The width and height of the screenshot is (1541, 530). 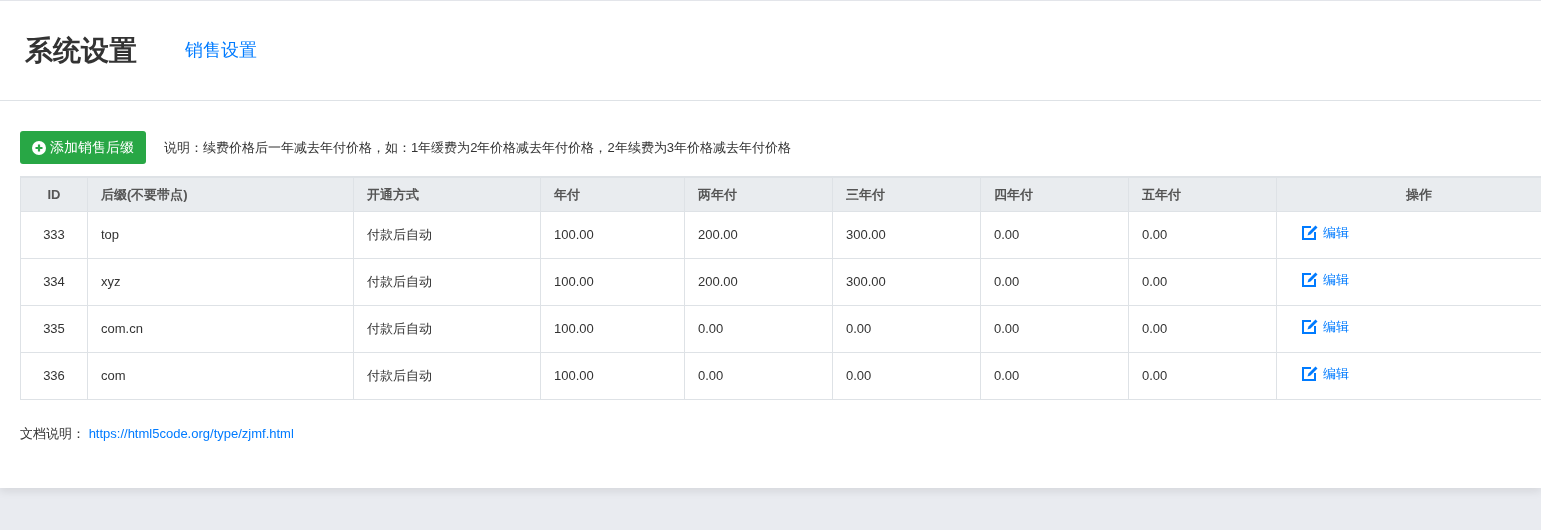 I want to click on table-cell: 334, so click(x=54, y=281).